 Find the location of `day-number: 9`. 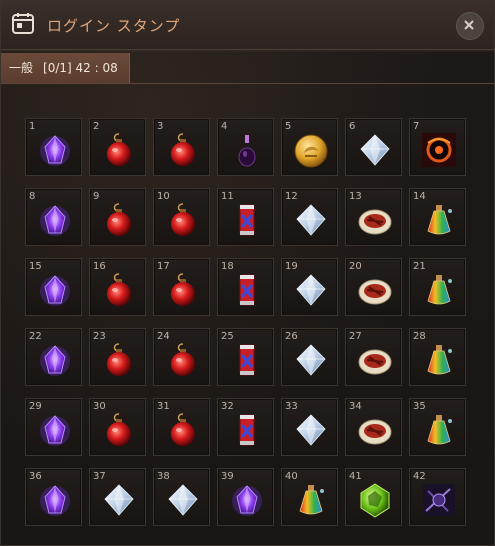

day-number: 9 is located at coordinates (96, 196).